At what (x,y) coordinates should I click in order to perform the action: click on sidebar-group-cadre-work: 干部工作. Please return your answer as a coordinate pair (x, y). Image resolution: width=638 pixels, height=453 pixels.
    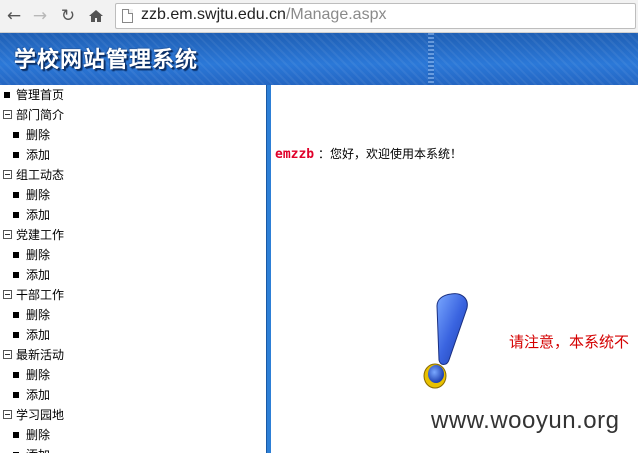
    Looking at the image, I should click on (133, 295).